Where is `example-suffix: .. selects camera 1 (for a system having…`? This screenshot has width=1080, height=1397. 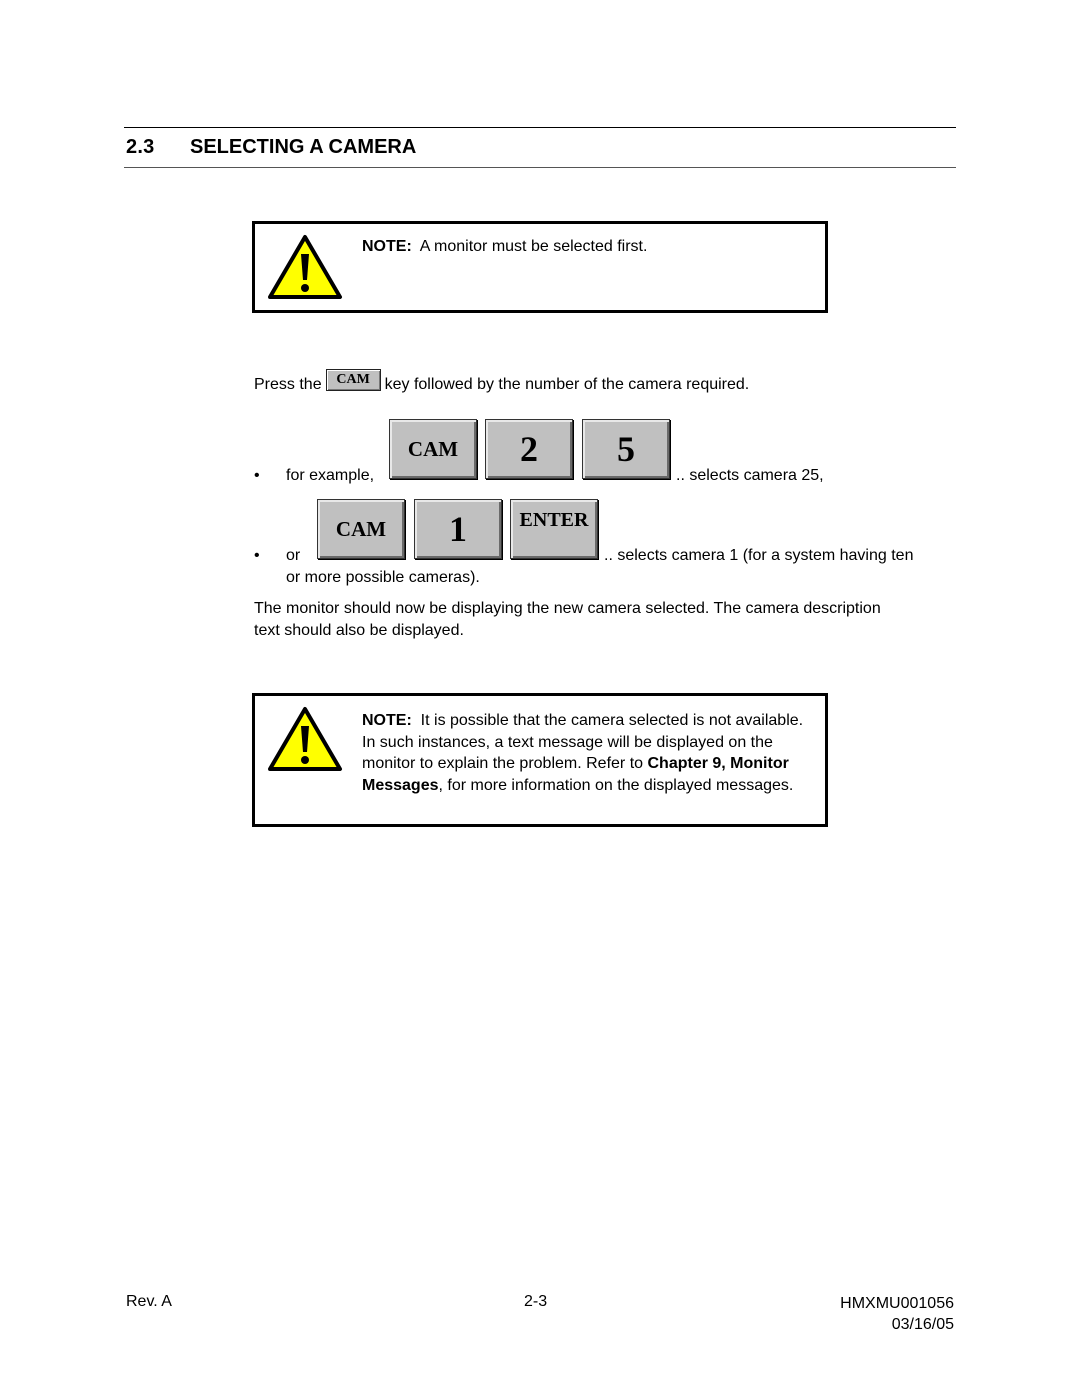 example-suffix: .. selects camera 1 (for a system having… is located at coordinates (759, 555).